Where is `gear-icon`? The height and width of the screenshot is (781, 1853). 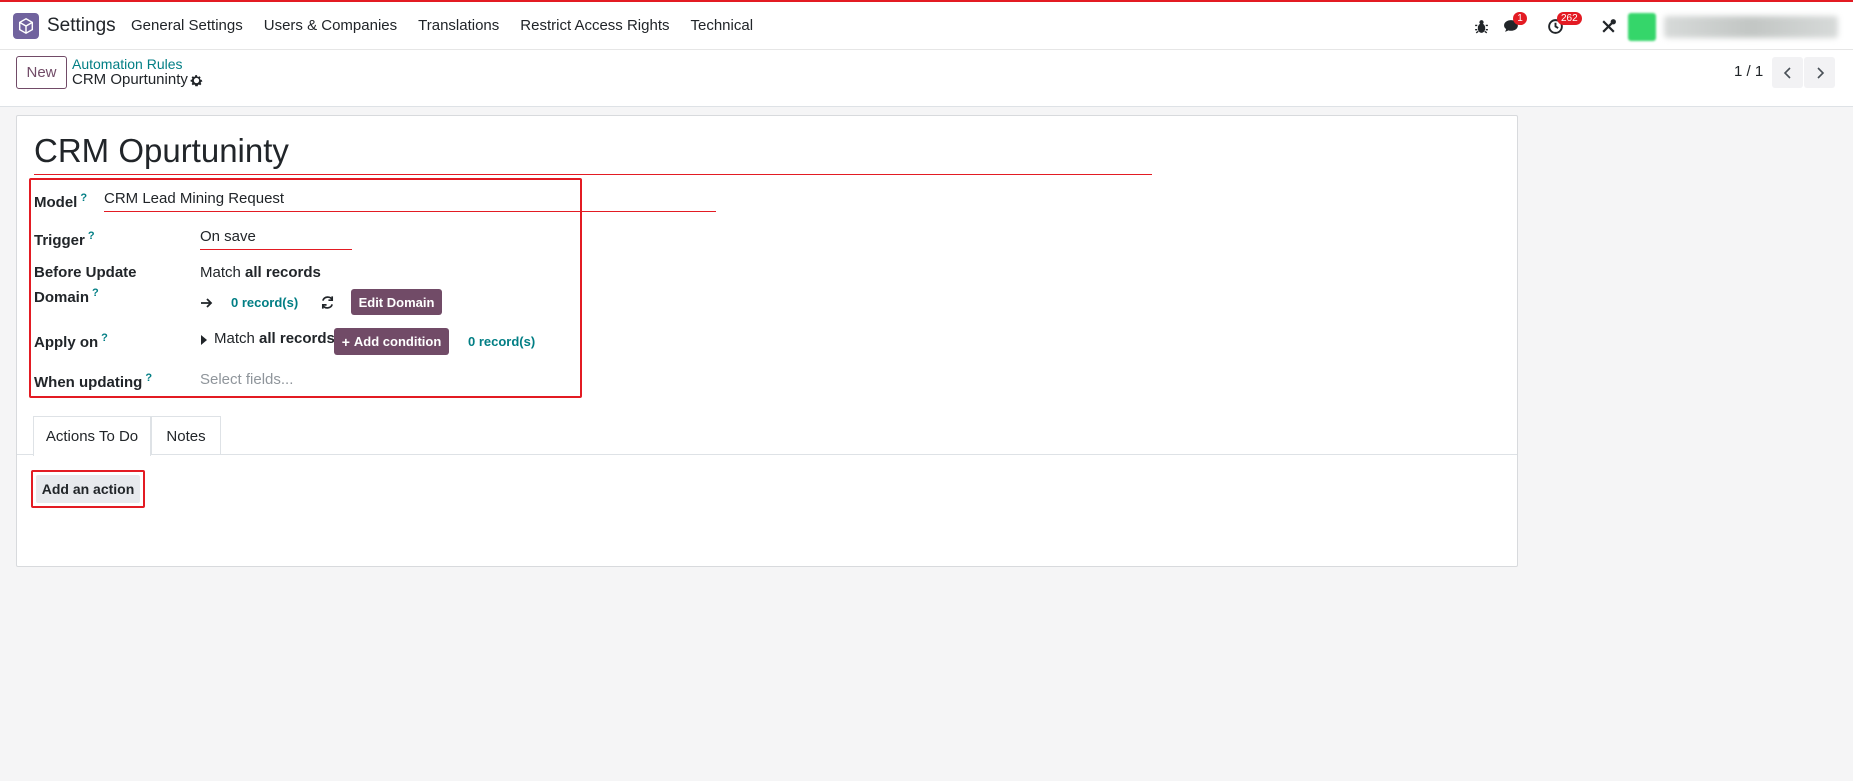 gear-icon is located at coordinates (196, 80).